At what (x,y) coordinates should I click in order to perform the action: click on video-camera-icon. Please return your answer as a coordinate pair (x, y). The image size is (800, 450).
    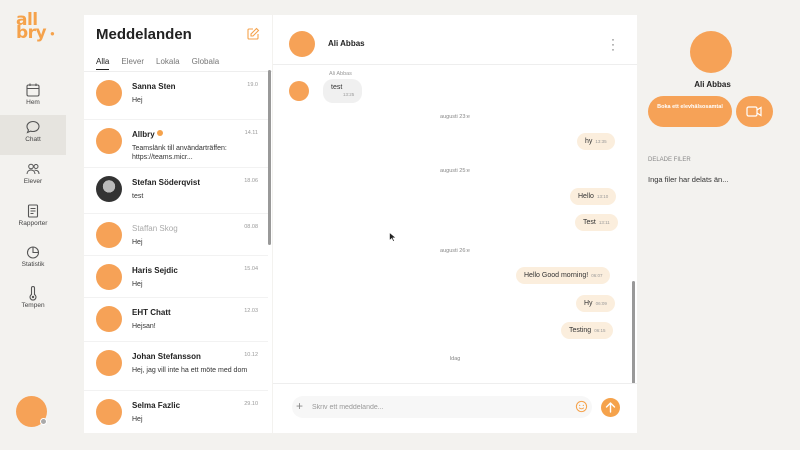
    Looking at the image, I should click on (754, 111).